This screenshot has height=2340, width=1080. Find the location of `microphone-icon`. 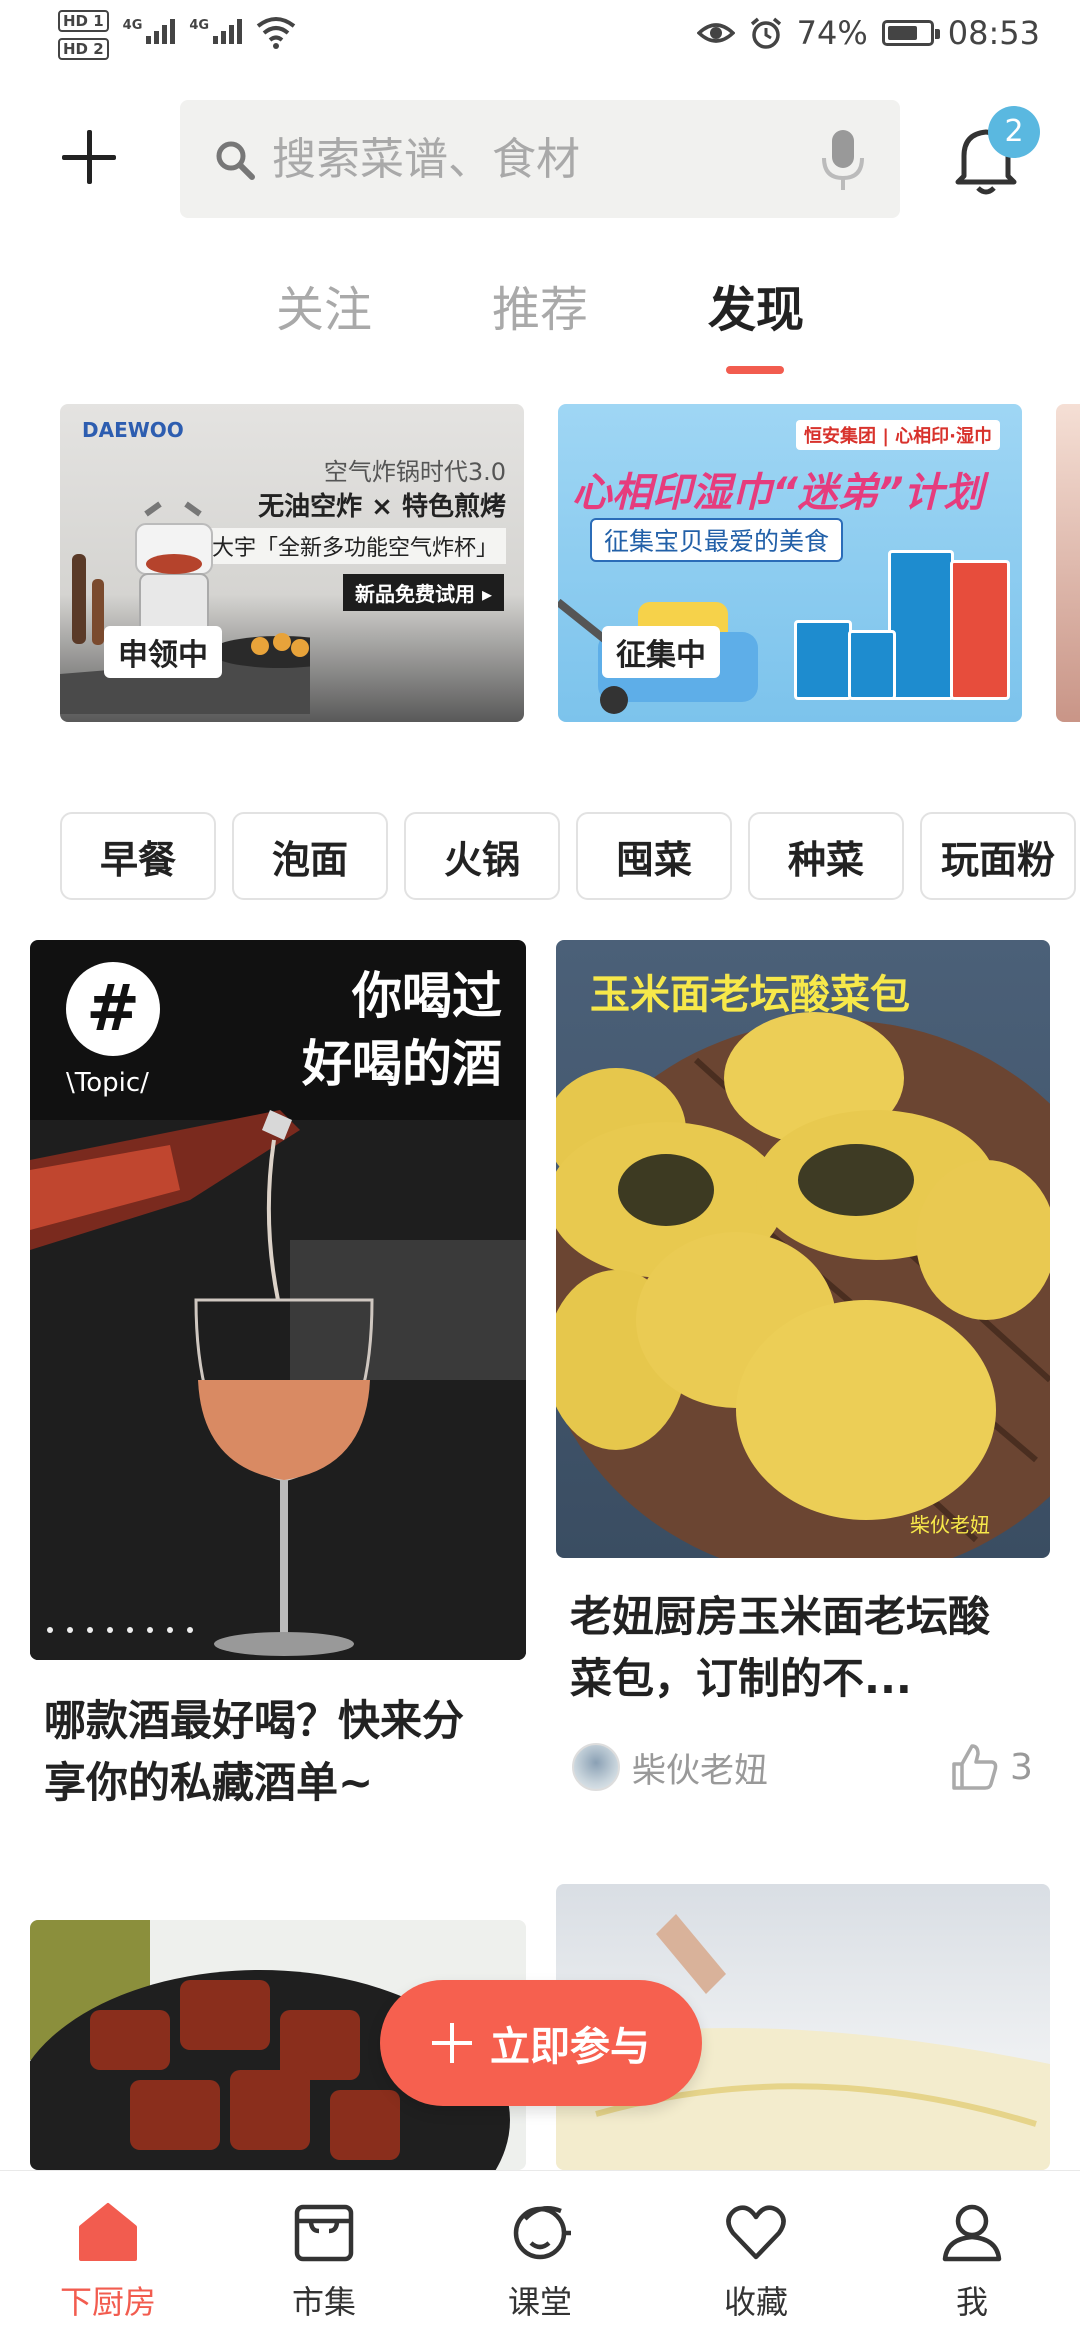

microphone-icon is located at coordinates (843, 160).